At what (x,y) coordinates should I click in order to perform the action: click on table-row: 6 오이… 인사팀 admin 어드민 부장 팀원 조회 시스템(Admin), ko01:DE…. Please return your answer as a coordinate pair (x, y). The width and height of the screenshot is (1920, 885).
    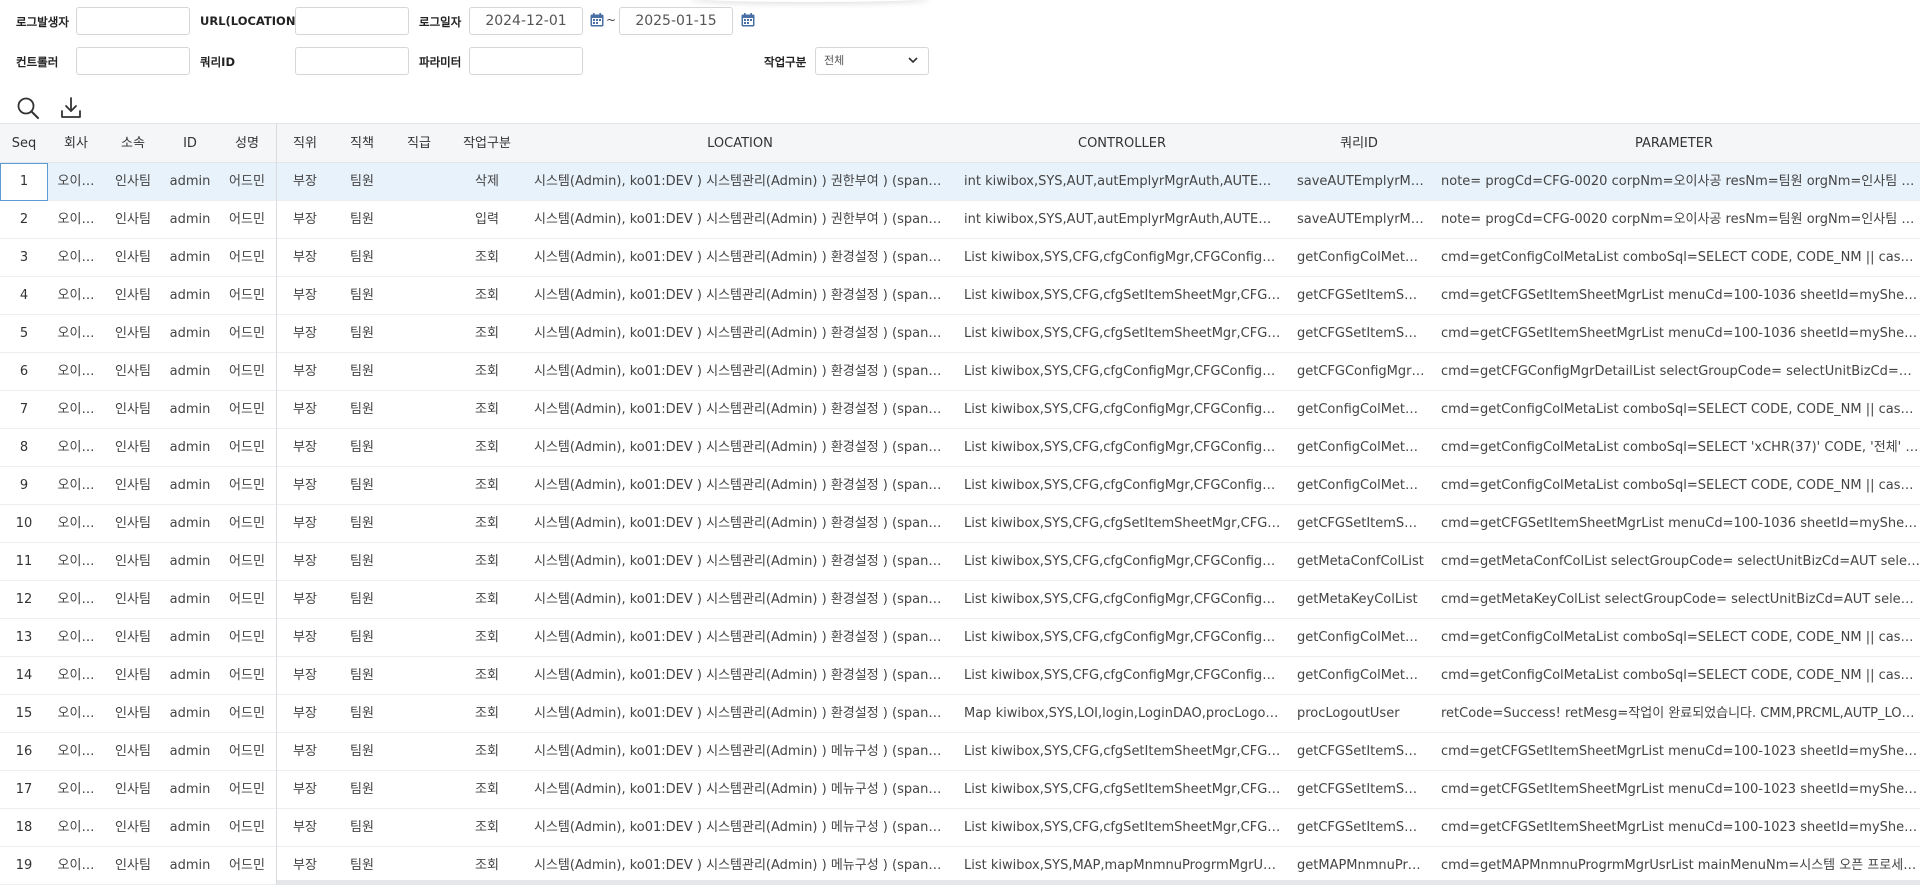
    Looking at the image, I should click on (960, 372).